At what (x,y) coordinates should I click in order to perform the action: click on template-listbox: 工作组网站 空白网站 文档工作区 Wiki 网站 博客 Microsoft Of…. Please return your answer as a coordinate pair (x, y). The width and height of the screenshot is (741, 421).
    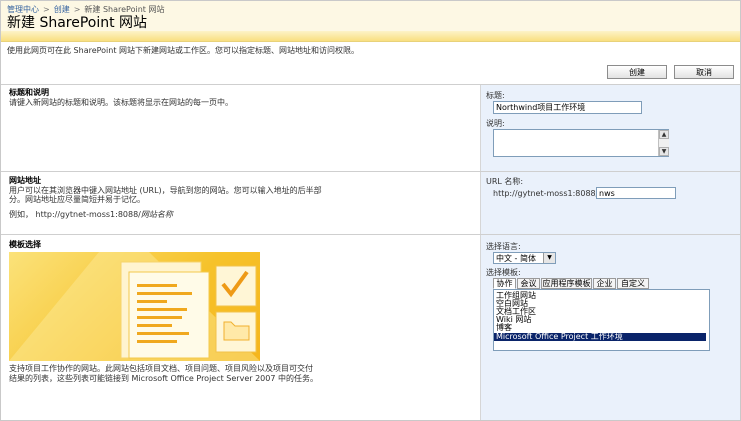
    Looking at the image, I should click on (601, 320).